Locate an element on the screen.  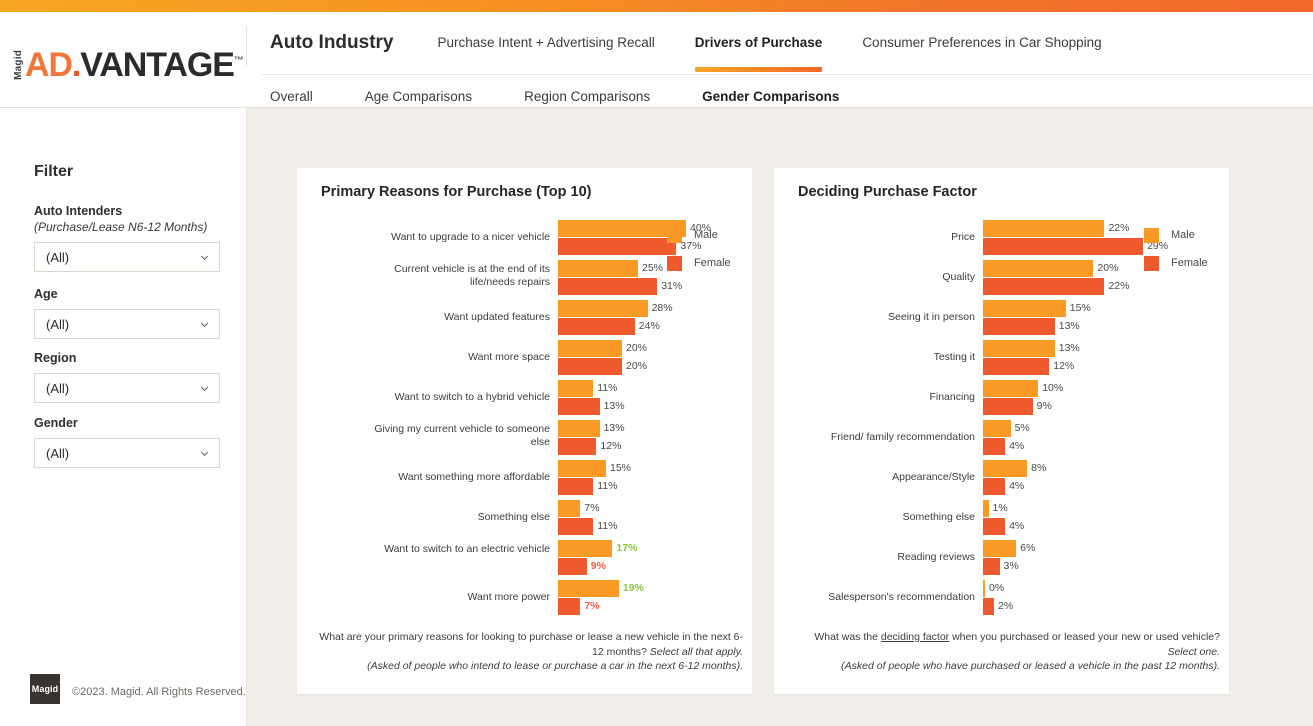
bar-category-label: Financing is located at coordinates (952, 397).